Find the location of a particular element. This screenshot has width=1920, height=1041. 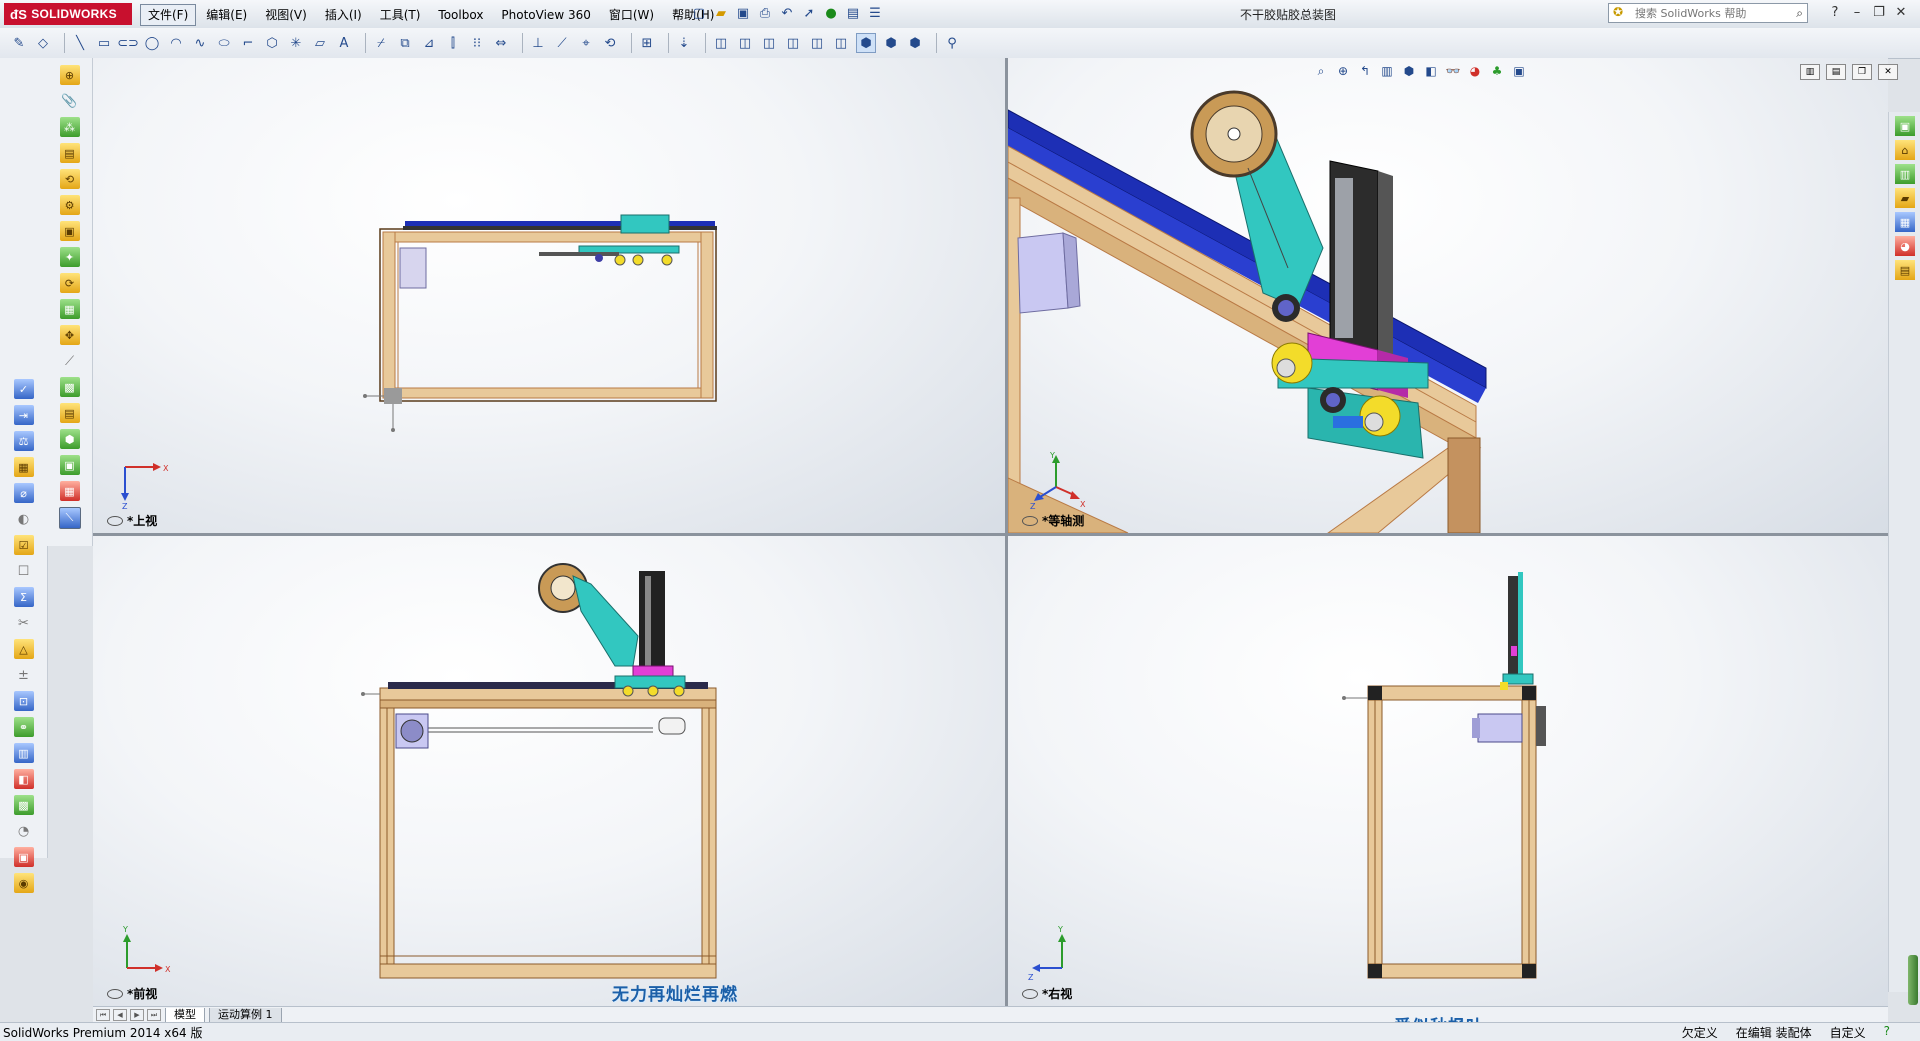

mate-icon: 📎 is located at coordinates (70, 101).